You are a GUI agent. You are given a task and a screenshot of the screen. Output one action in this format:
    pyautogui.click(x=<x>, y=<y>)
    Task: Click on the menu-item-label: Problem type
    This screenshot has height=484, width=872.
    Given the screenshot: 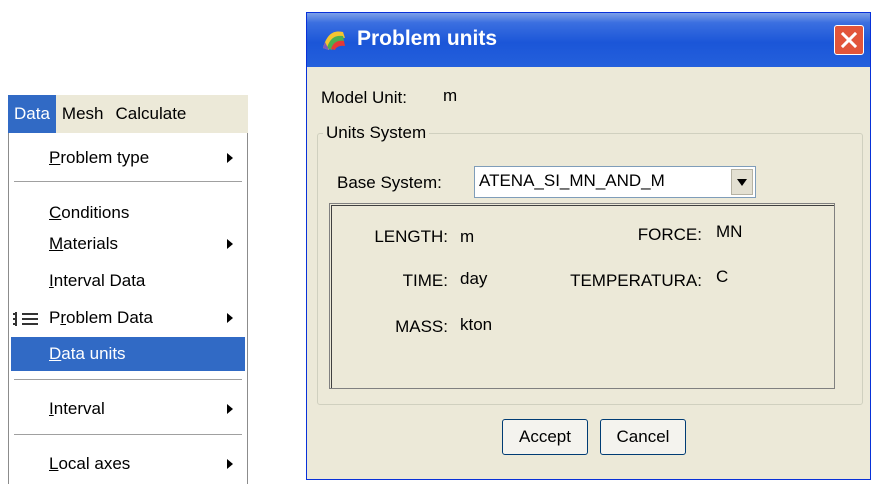 What is the action you would take?
    pyautogui.click(x=99, y=157)
    